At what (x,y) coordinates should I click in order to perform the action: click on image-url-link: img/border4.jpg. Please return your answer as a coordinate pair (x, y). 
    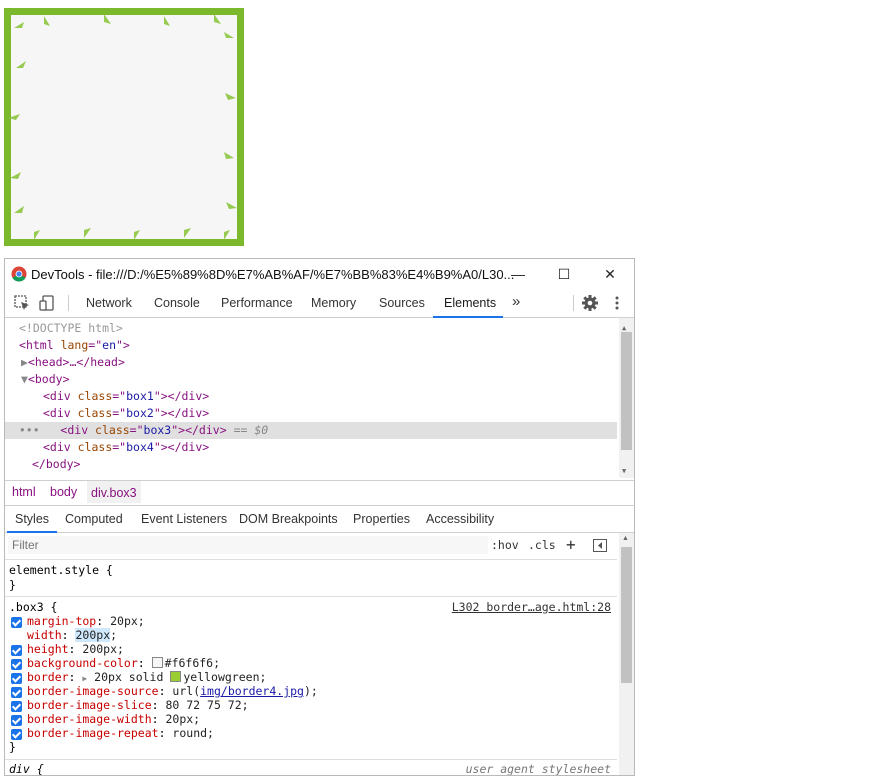
    Looking at the image, I should click on (252, 691).